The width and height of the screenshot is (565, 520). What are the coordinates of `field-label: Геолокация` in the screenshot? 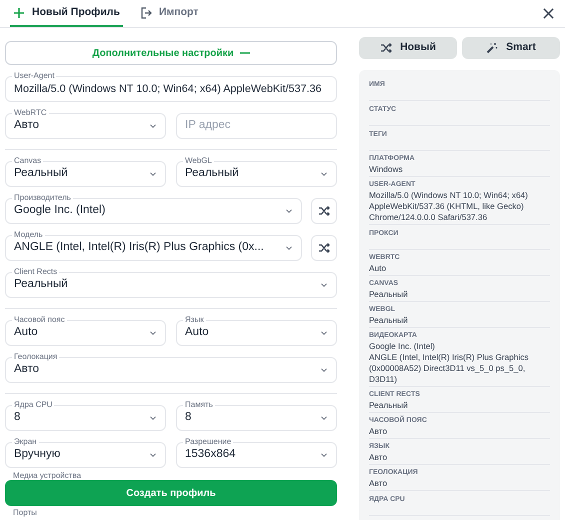 It's located at (36, 357).